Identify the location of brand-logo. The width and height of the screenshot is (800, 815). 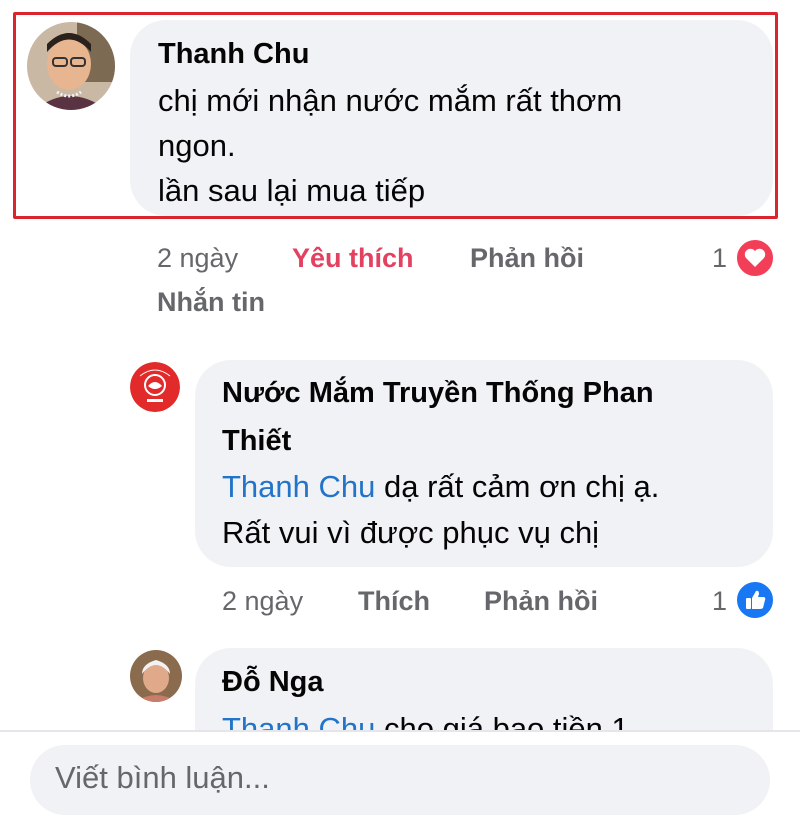
(155, 387).